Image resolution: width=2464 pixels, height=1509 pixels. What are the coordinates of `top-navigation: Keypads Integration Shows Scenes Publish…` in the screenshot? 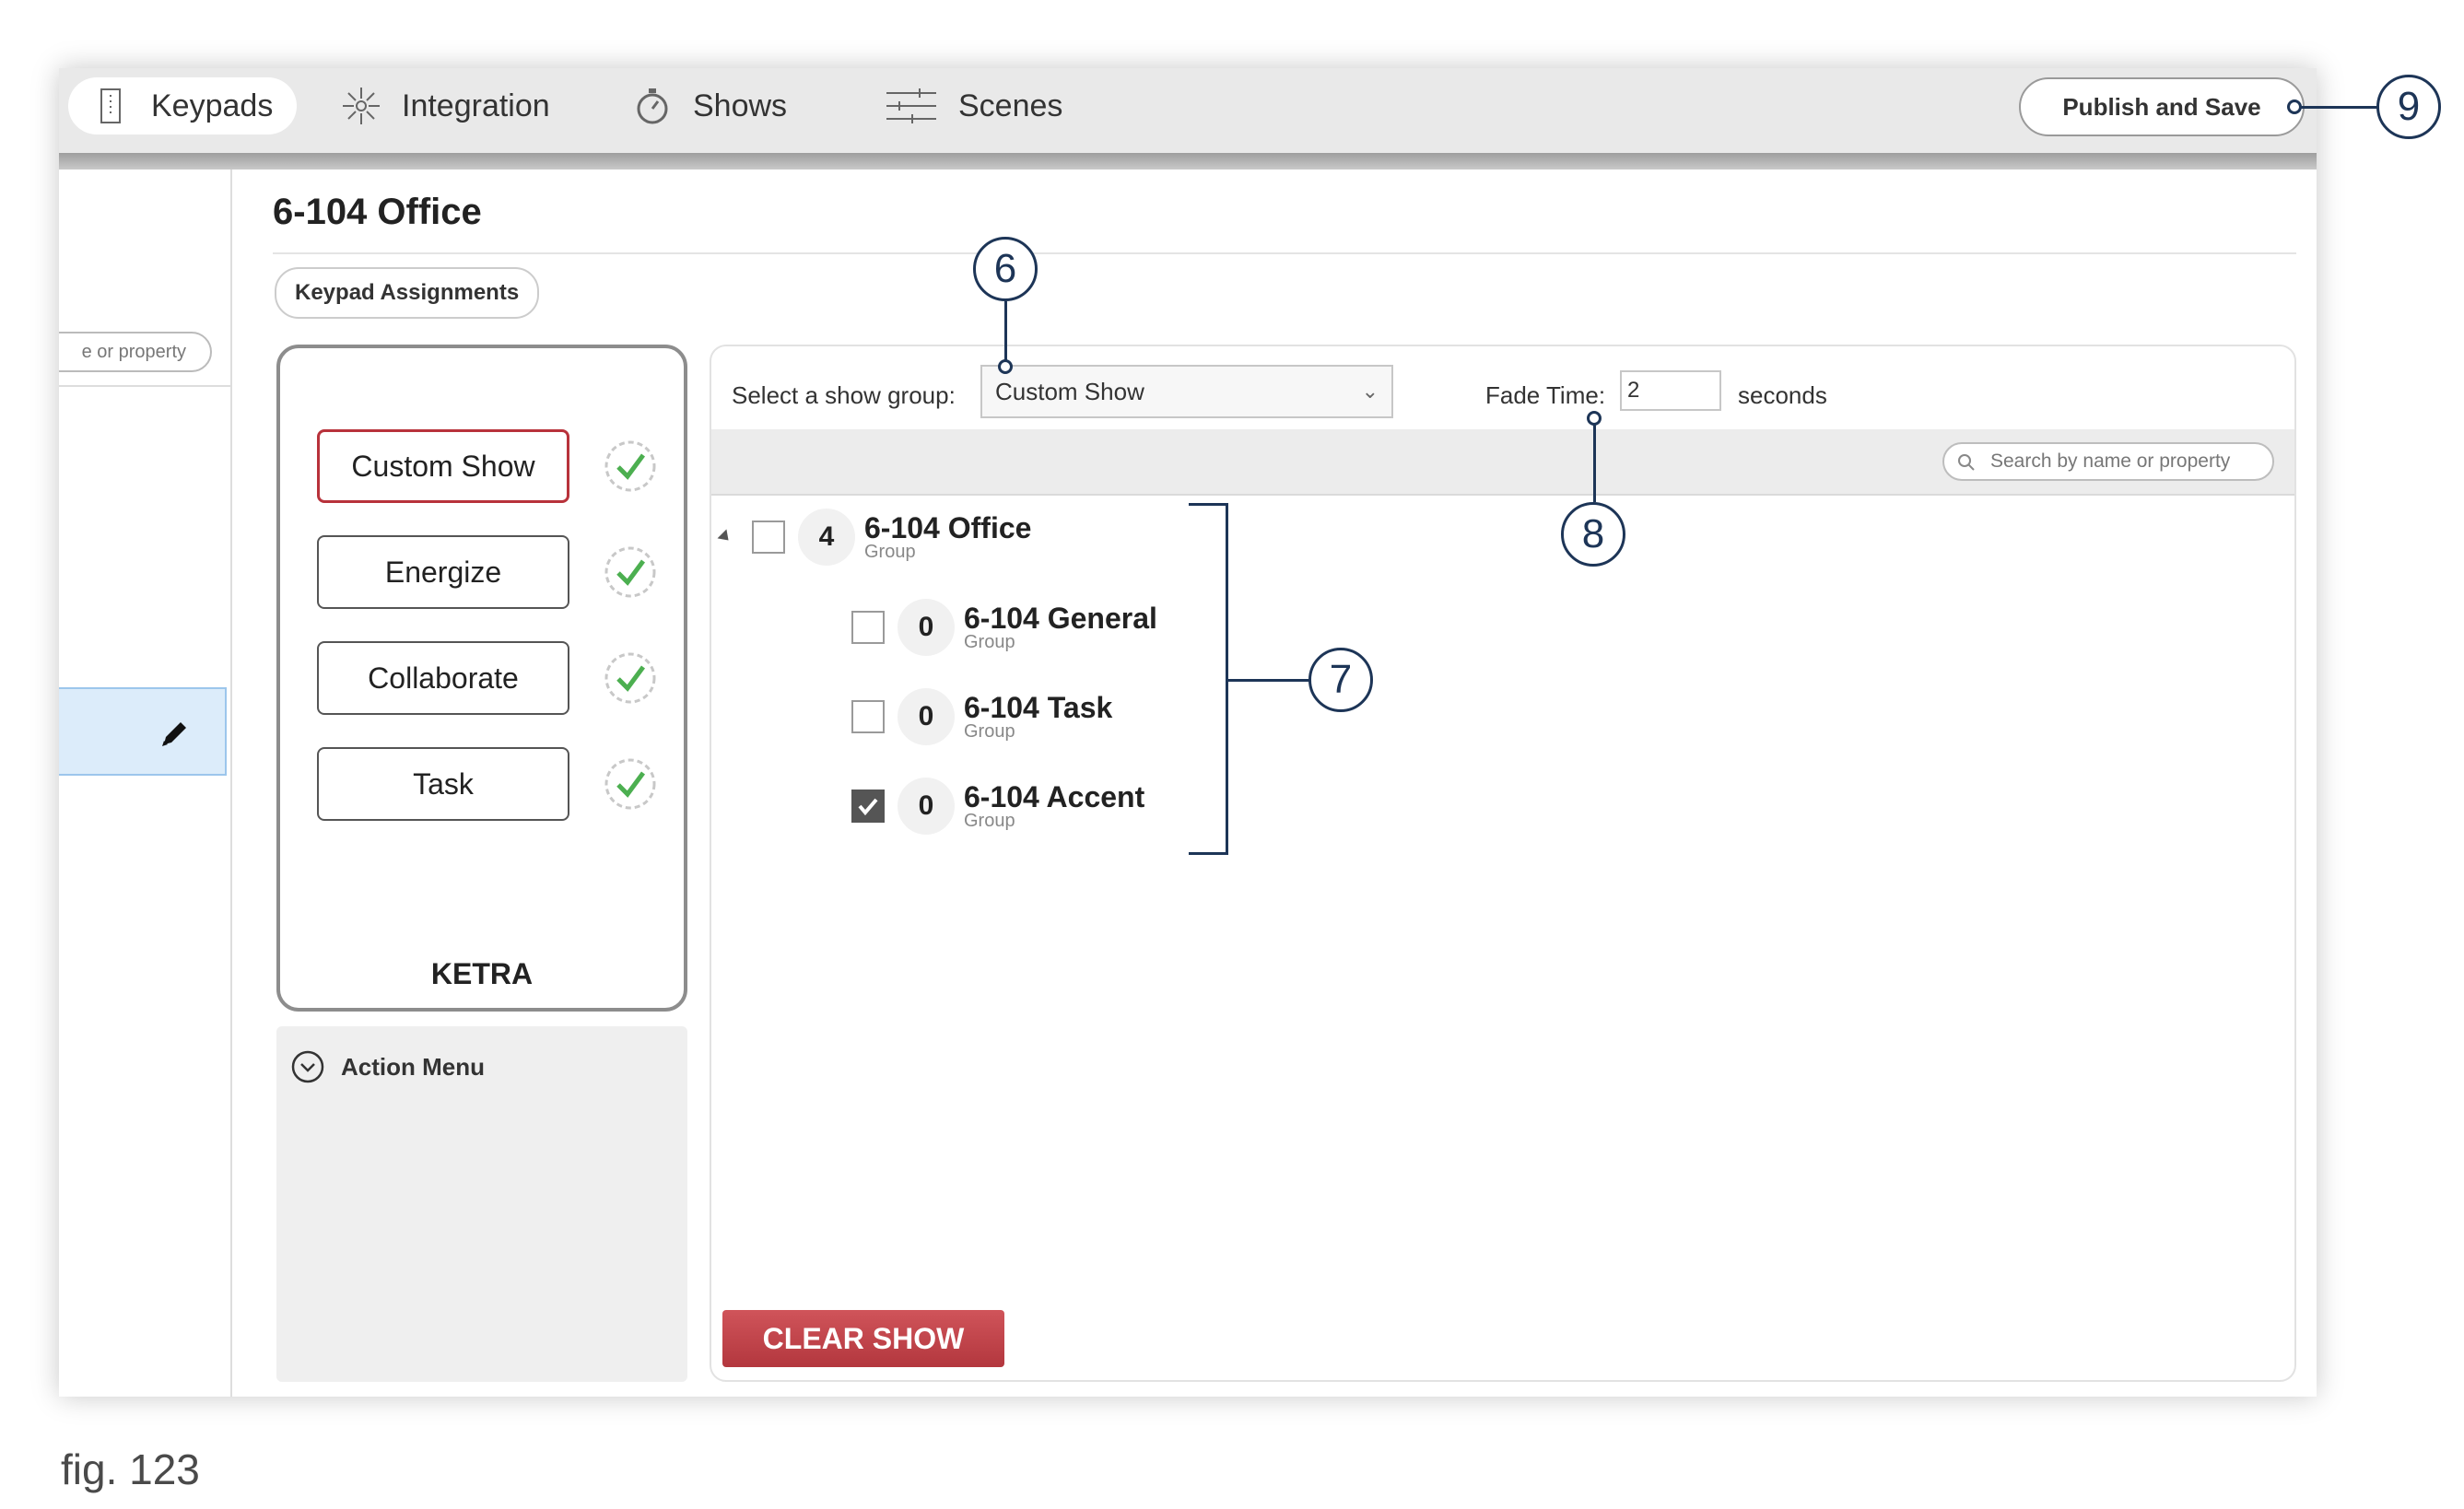 It's located at (1188, 110).